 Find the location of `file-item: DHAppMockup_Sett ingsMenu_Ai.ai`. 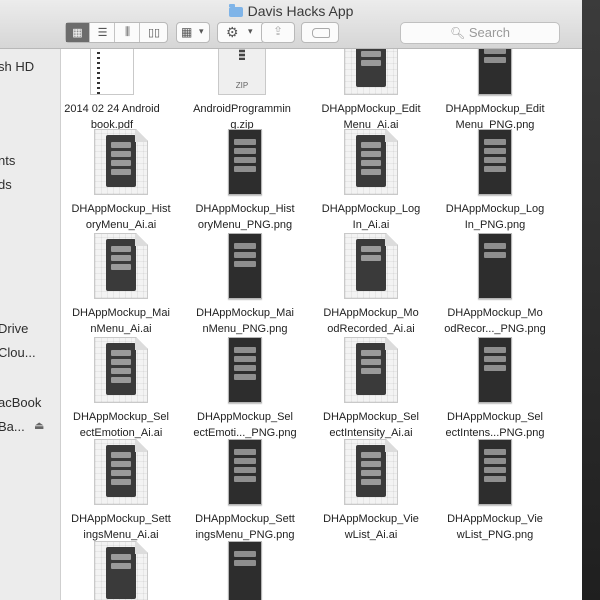

file-item: DHAppMockup_Sett ingsMenu_Ai.ai is located at coordinates (121, 491).